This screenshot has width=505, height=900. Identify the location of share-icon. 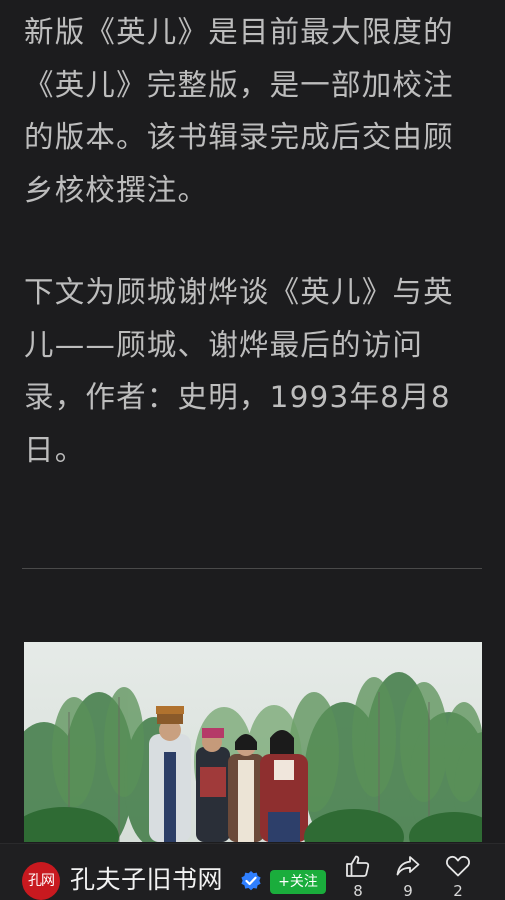
(408, 866).